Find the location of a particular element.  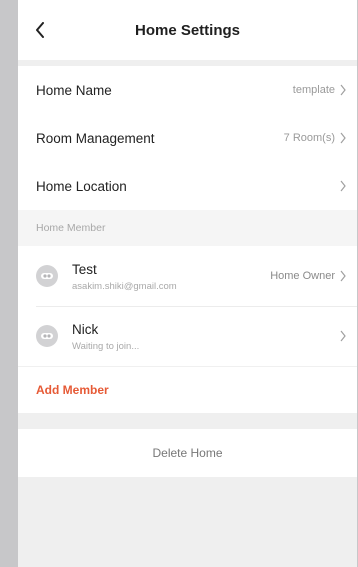

room-management-label: Room Management is located at coordinates (95, 138).